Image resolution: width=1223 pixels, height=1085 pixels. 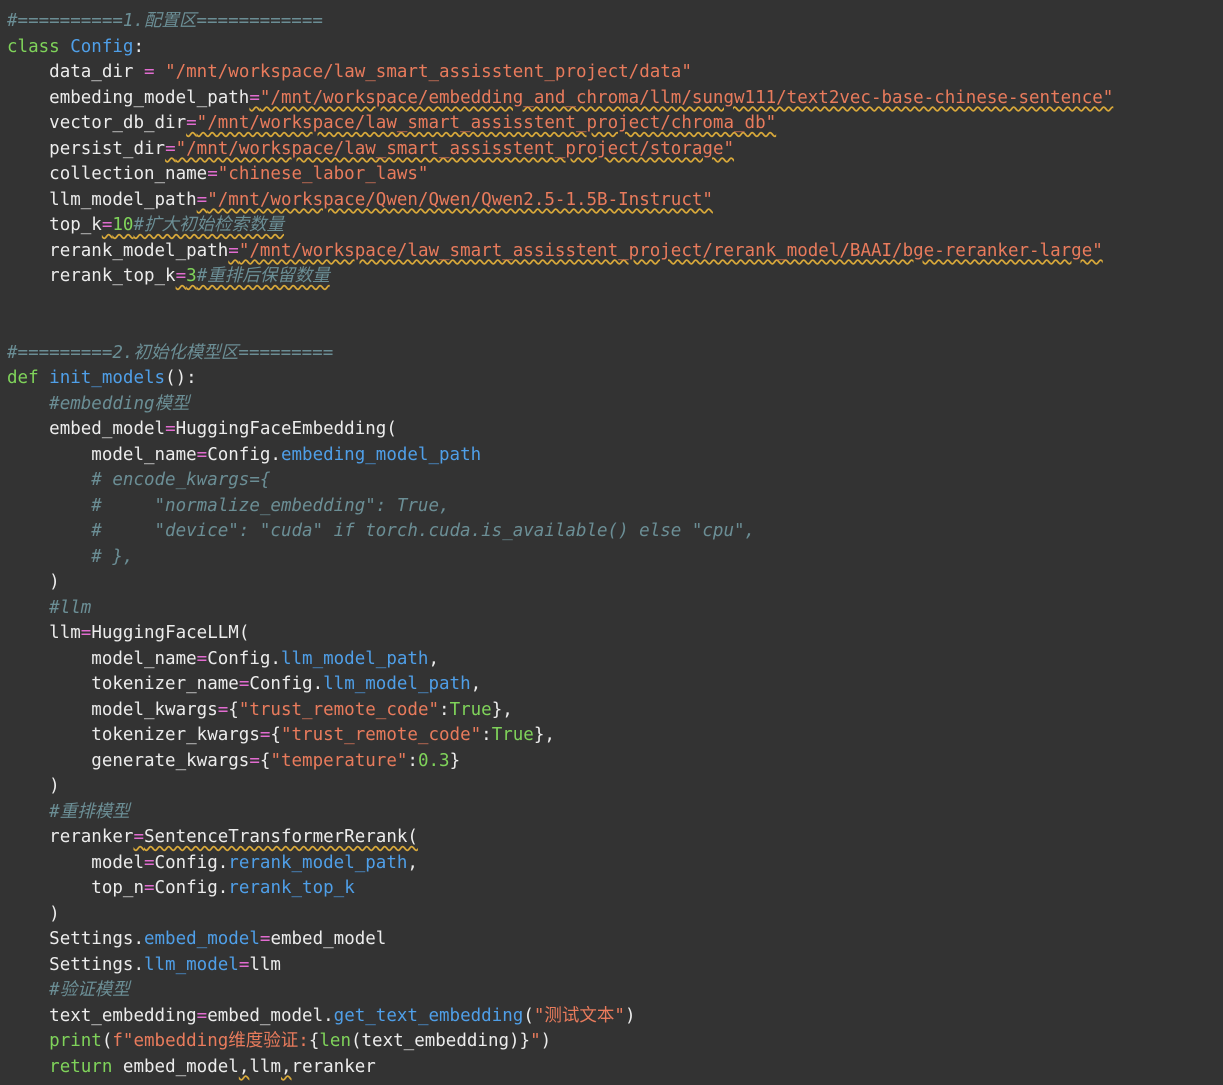 What do you see at coordinates (123, 199) in the screenshot?
I see `code-token: llm_model_path` at bounding box center [123, 199].